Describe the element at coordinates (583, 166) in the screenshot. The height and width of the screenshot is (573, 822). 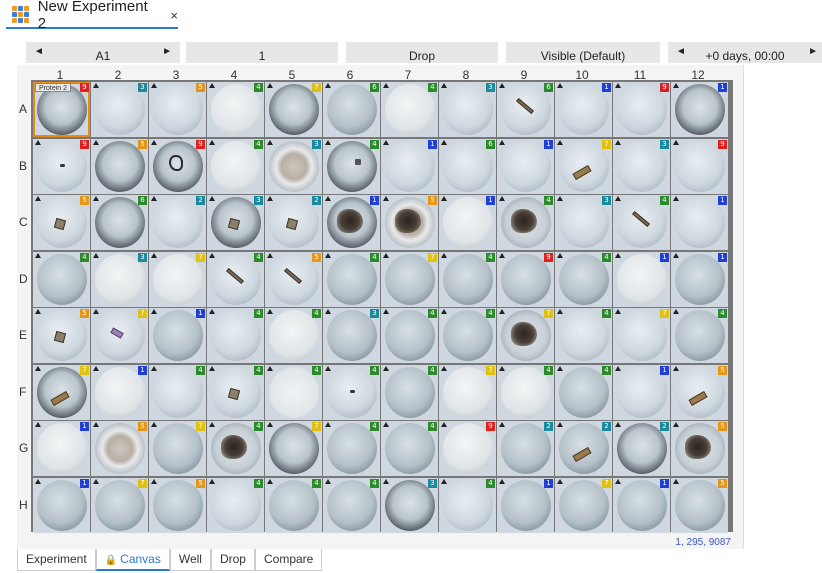
I see `well-B10: 7` at that location.